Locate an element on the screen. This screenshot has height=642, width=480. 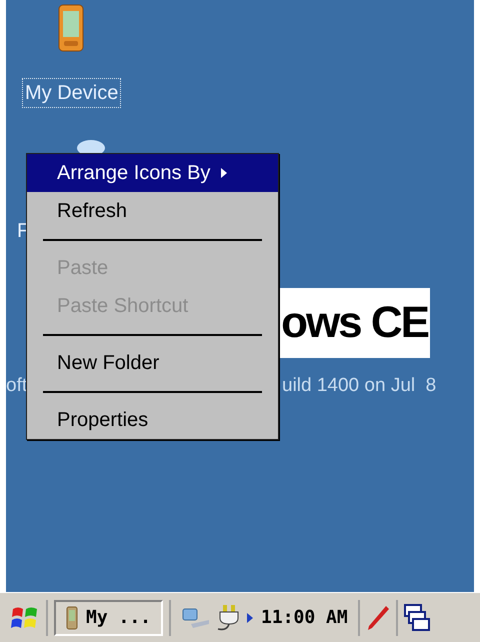
clock: 11:00 AM is located at coordinates (304, 617).